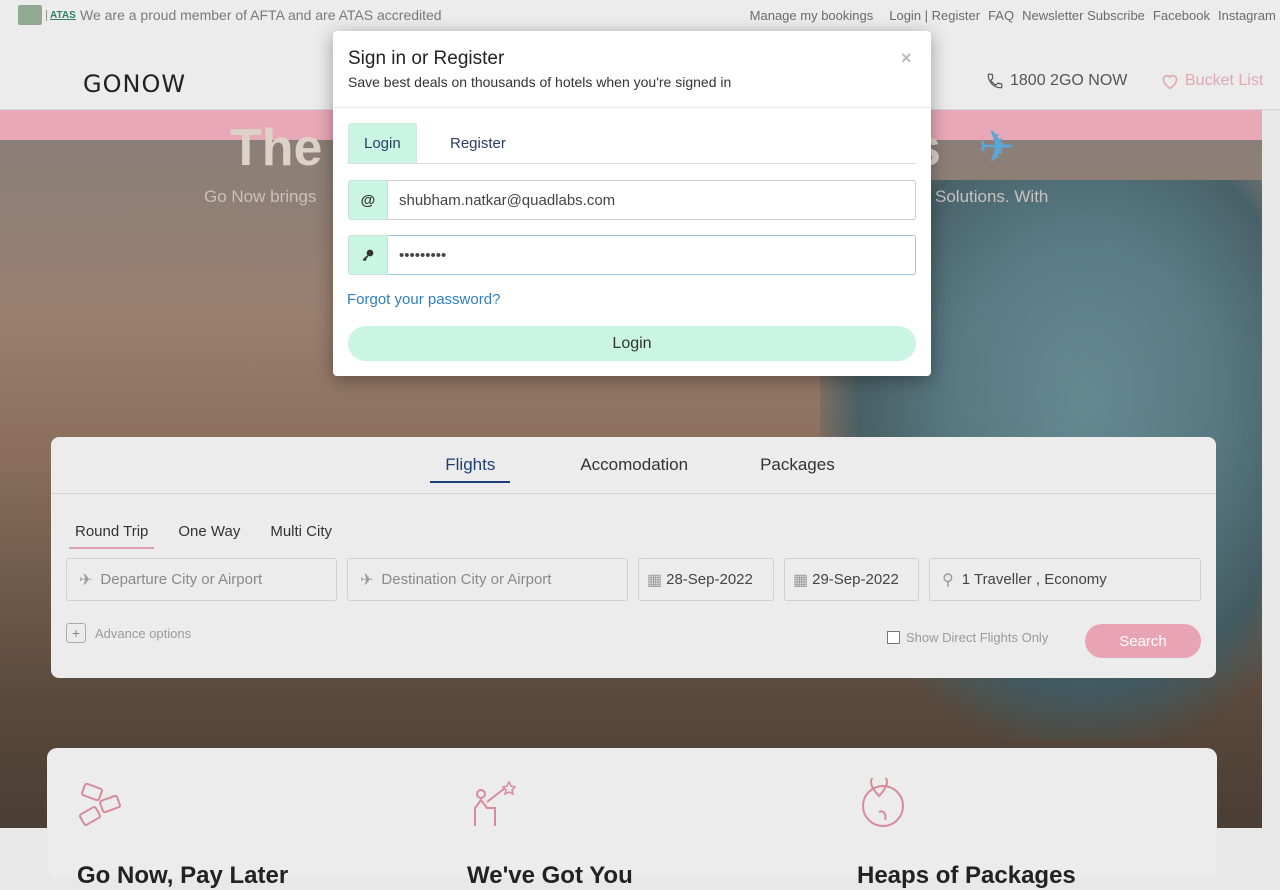 The height and width of the screenshot is (890, 1280). Describe the element at coordinates (368, 200) in the screenshot. I see `at-icon: @` at that location.